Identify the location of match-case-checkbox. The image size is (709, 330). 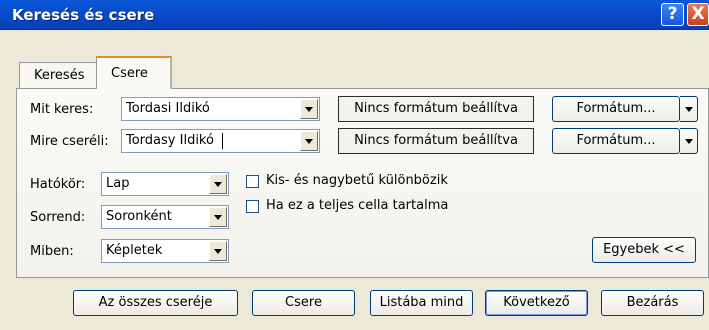
(252, 181).